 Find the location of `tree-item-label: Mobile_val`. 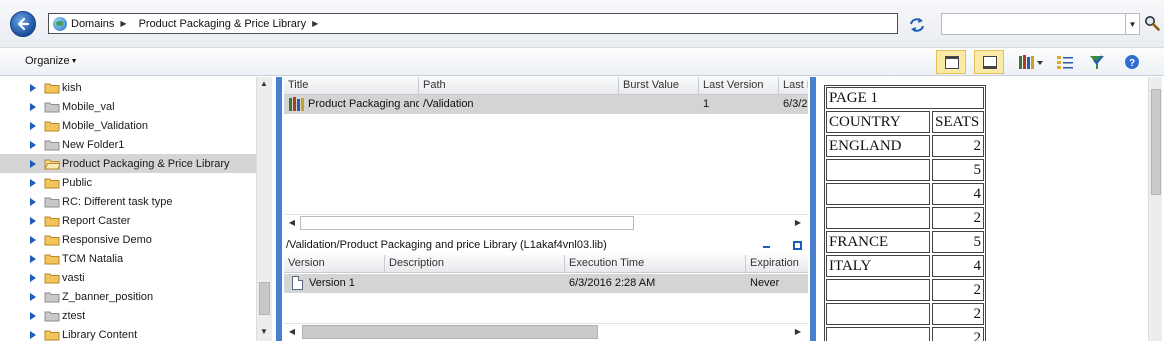

tree-item-label: Mobile_val is located at coordinates (88, 106).